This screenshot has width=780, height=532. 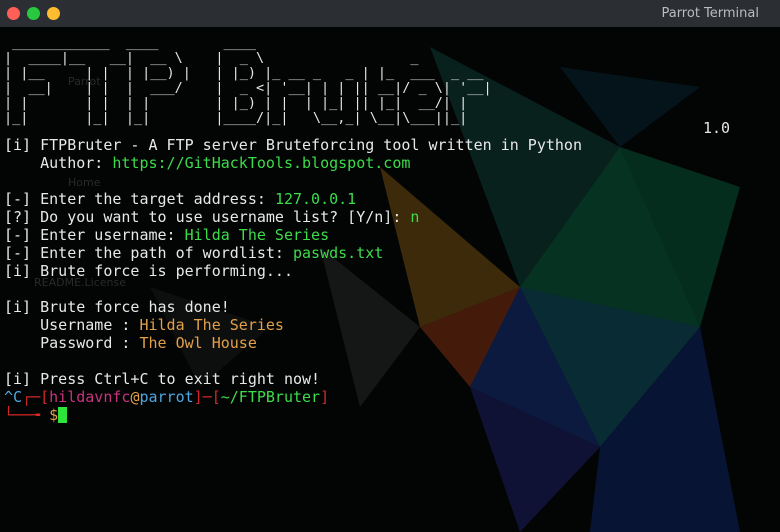 I want to click on shell-prompt-line: ^C┌─[hildavnfc@parrot]─[~/FTPBruter], so click(x=166, y=397).